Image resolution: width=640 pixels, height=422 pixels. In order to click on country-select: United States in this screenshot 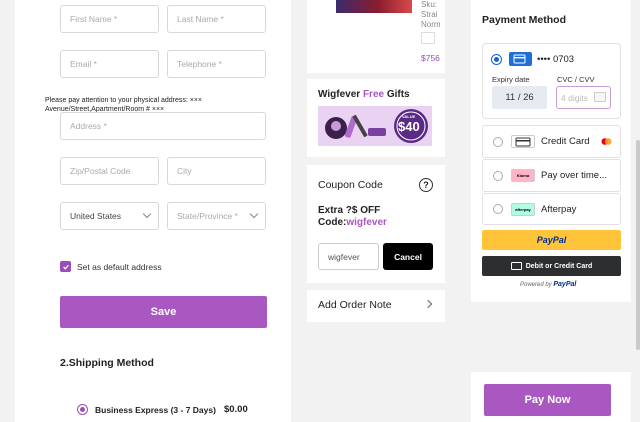, I will do `click(109, 216)`.